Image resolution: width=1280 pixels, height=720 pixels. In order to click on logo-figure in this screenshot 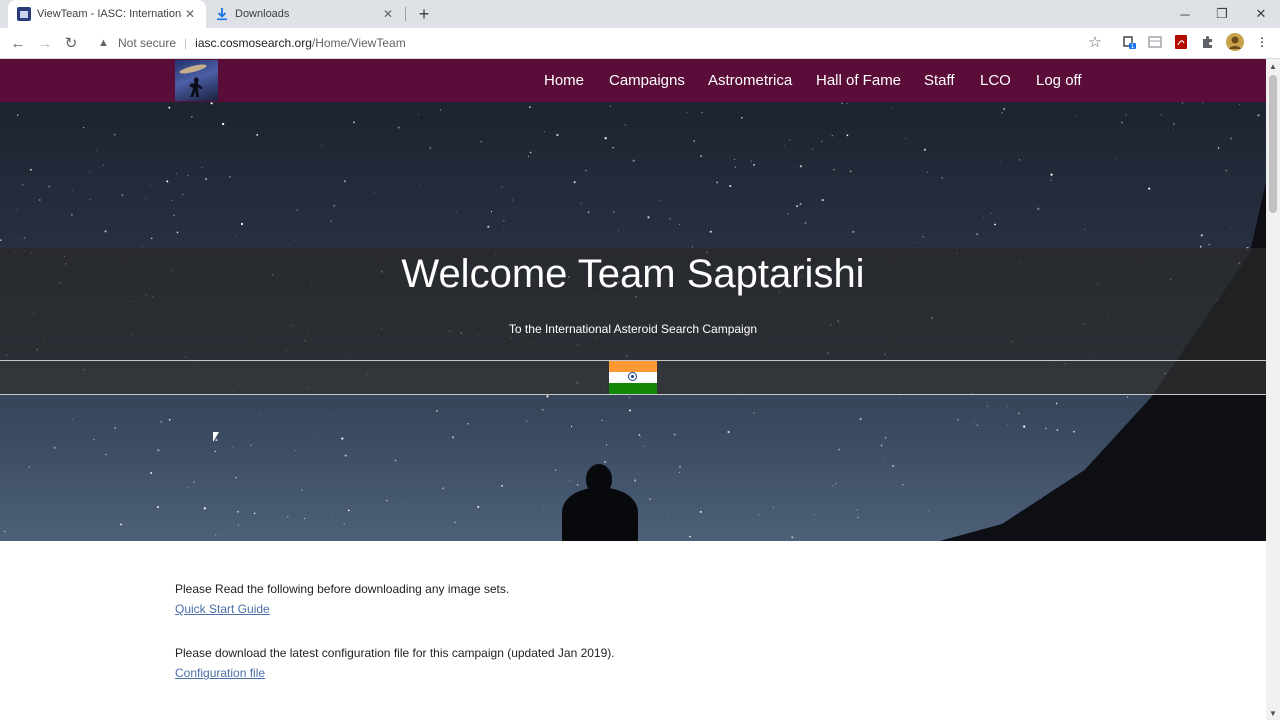, I will do `click(196, 87)`.